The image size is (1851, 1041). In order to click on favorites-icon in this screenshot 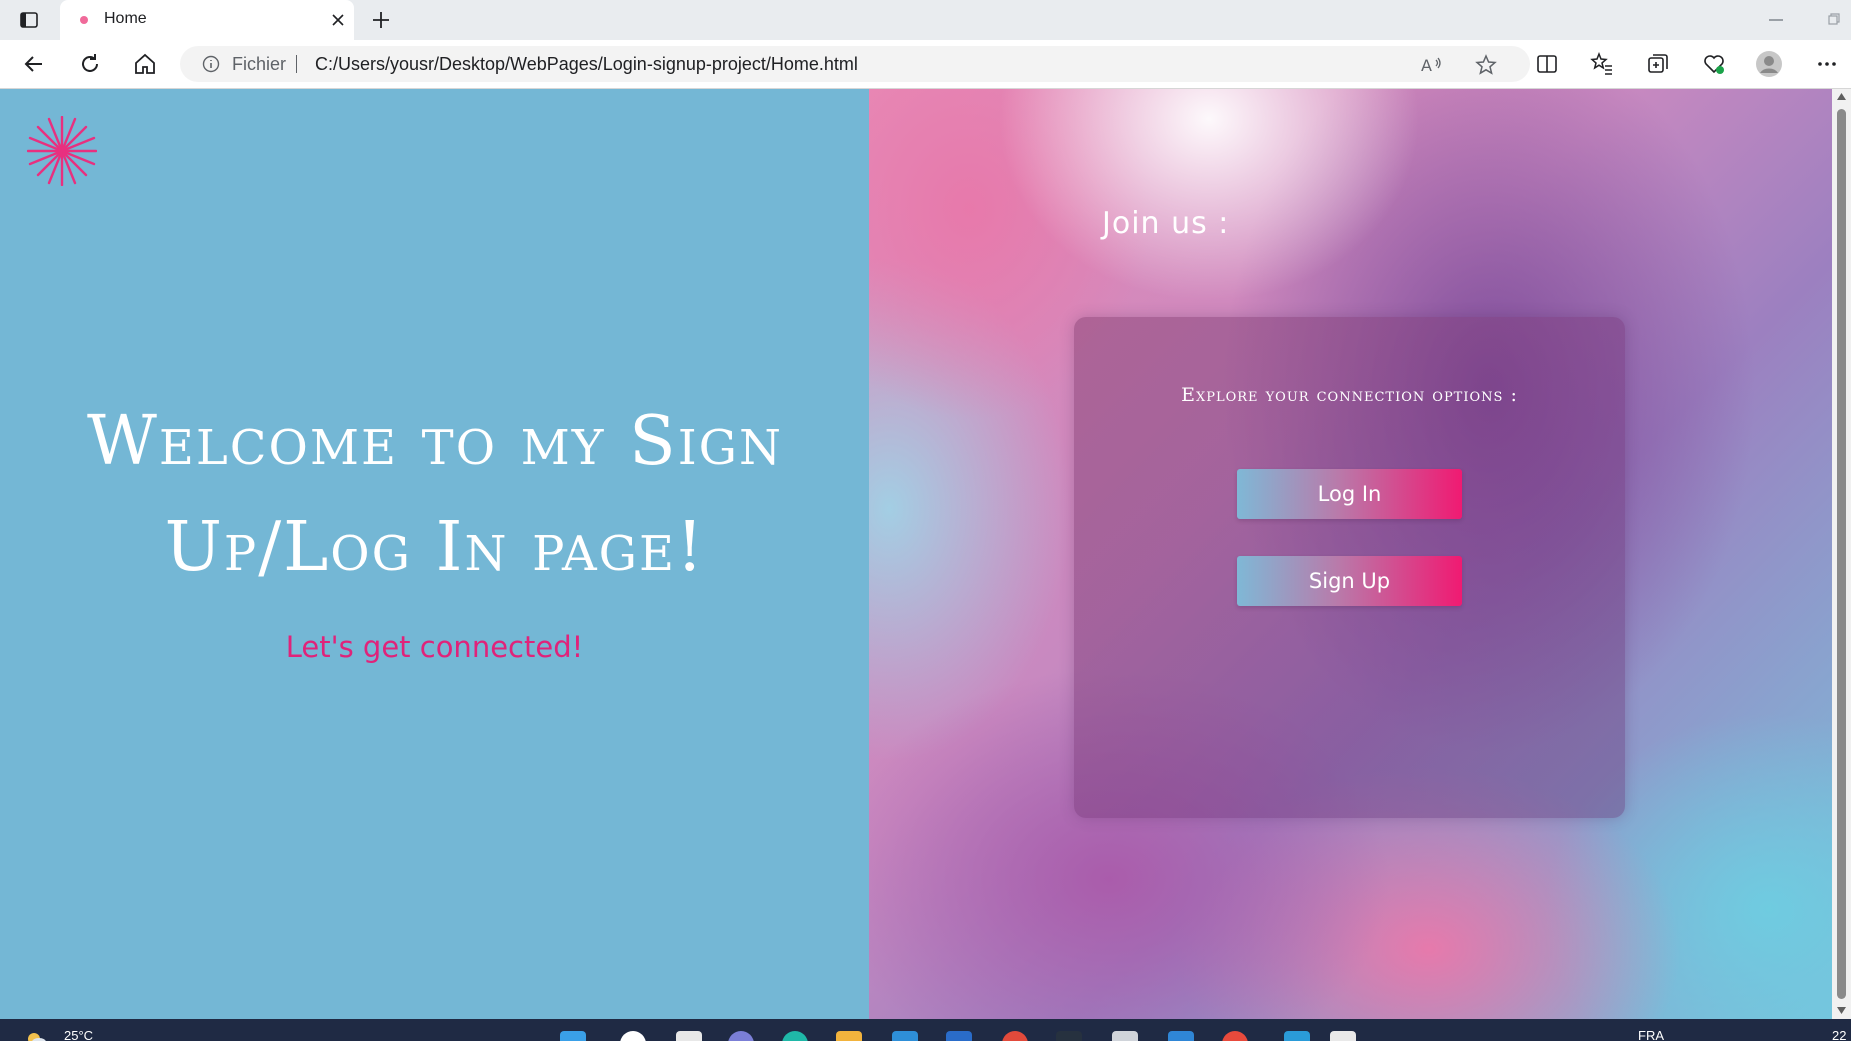, I will do `click(1602, 64)`.